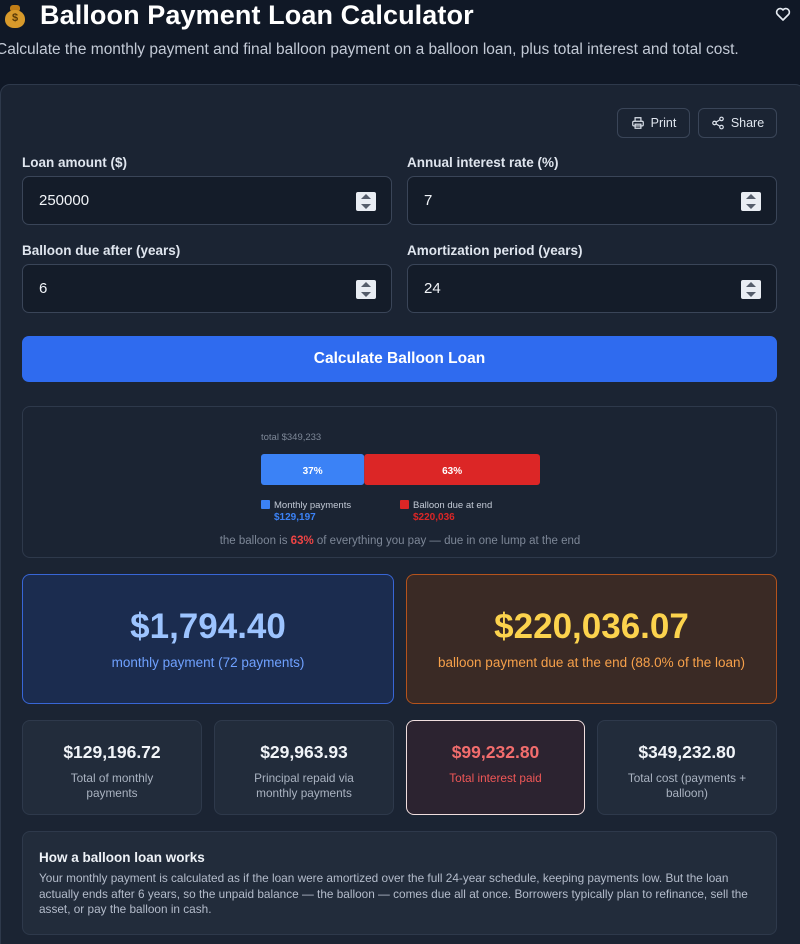 The height and width of the screenshot is (944, 800). Describe the element at coordinates (189, 200) in the screenshot. I see `loan-amount-input` at that location.